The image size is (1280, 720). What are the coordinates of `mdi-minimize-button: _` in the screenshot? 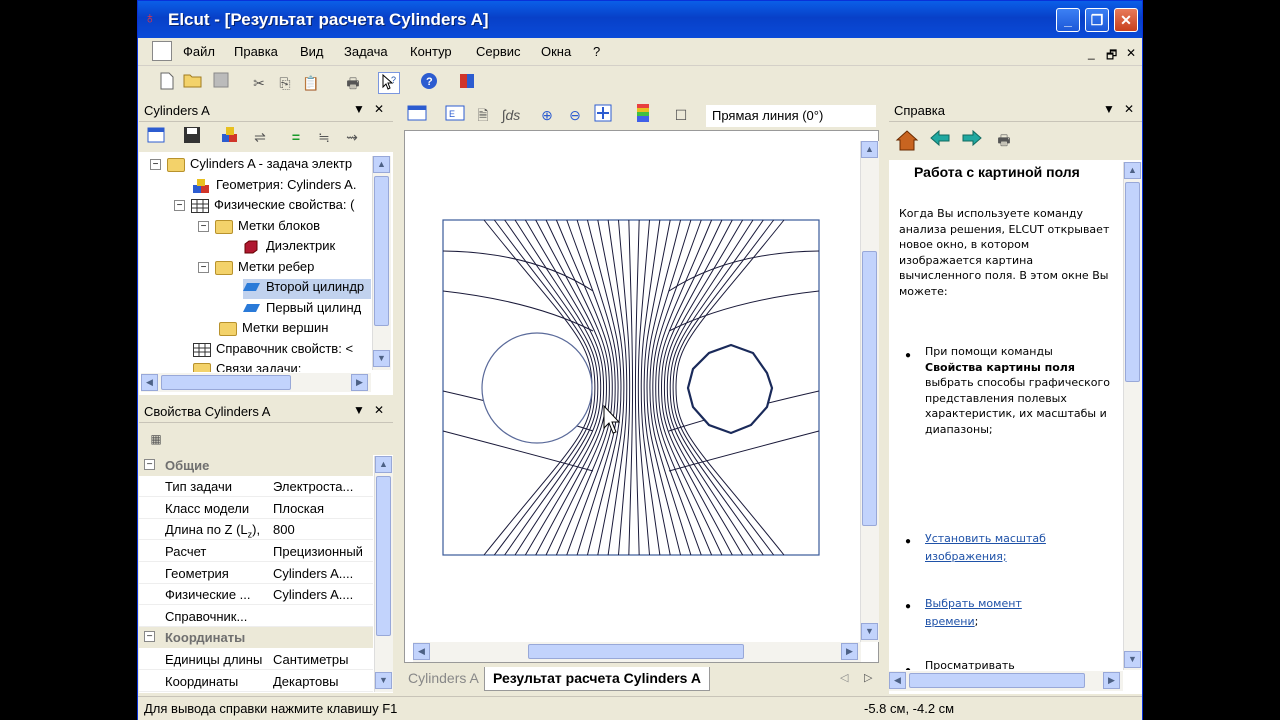 It's located at (1091, 53).